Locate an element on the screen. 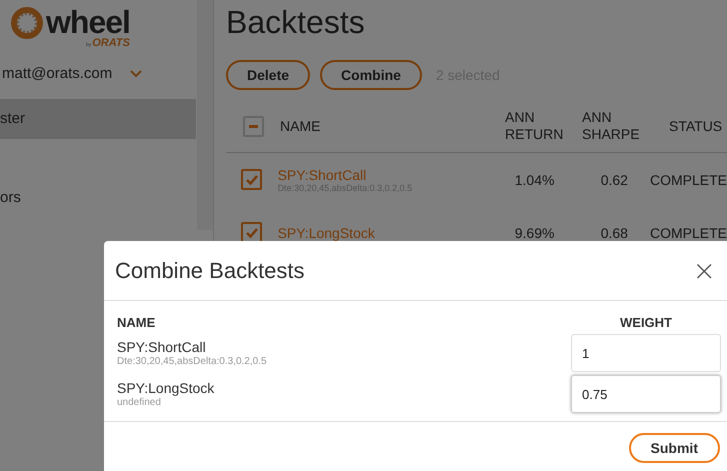 Image resolution: width=727 pixels, height=471 pixels. backtest-name: SPY:ShortCall is located at coordinates (162, 347).